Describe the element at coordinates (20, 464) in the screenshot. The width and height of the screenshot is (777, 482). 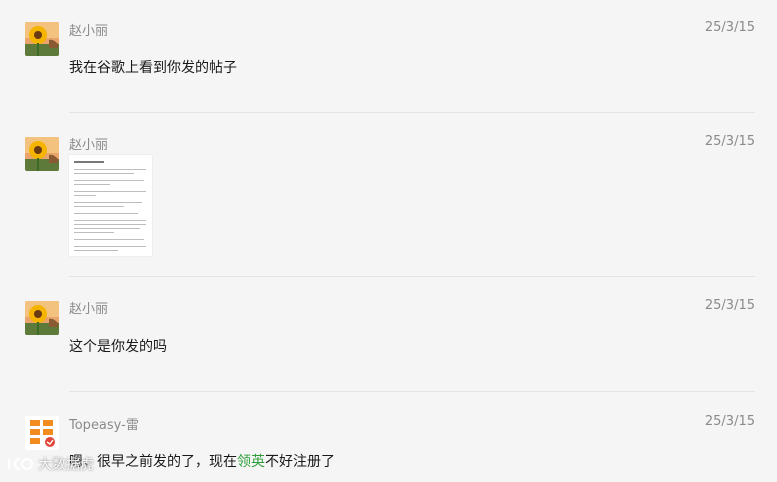
I see `watermark-logo-icon` at that location.